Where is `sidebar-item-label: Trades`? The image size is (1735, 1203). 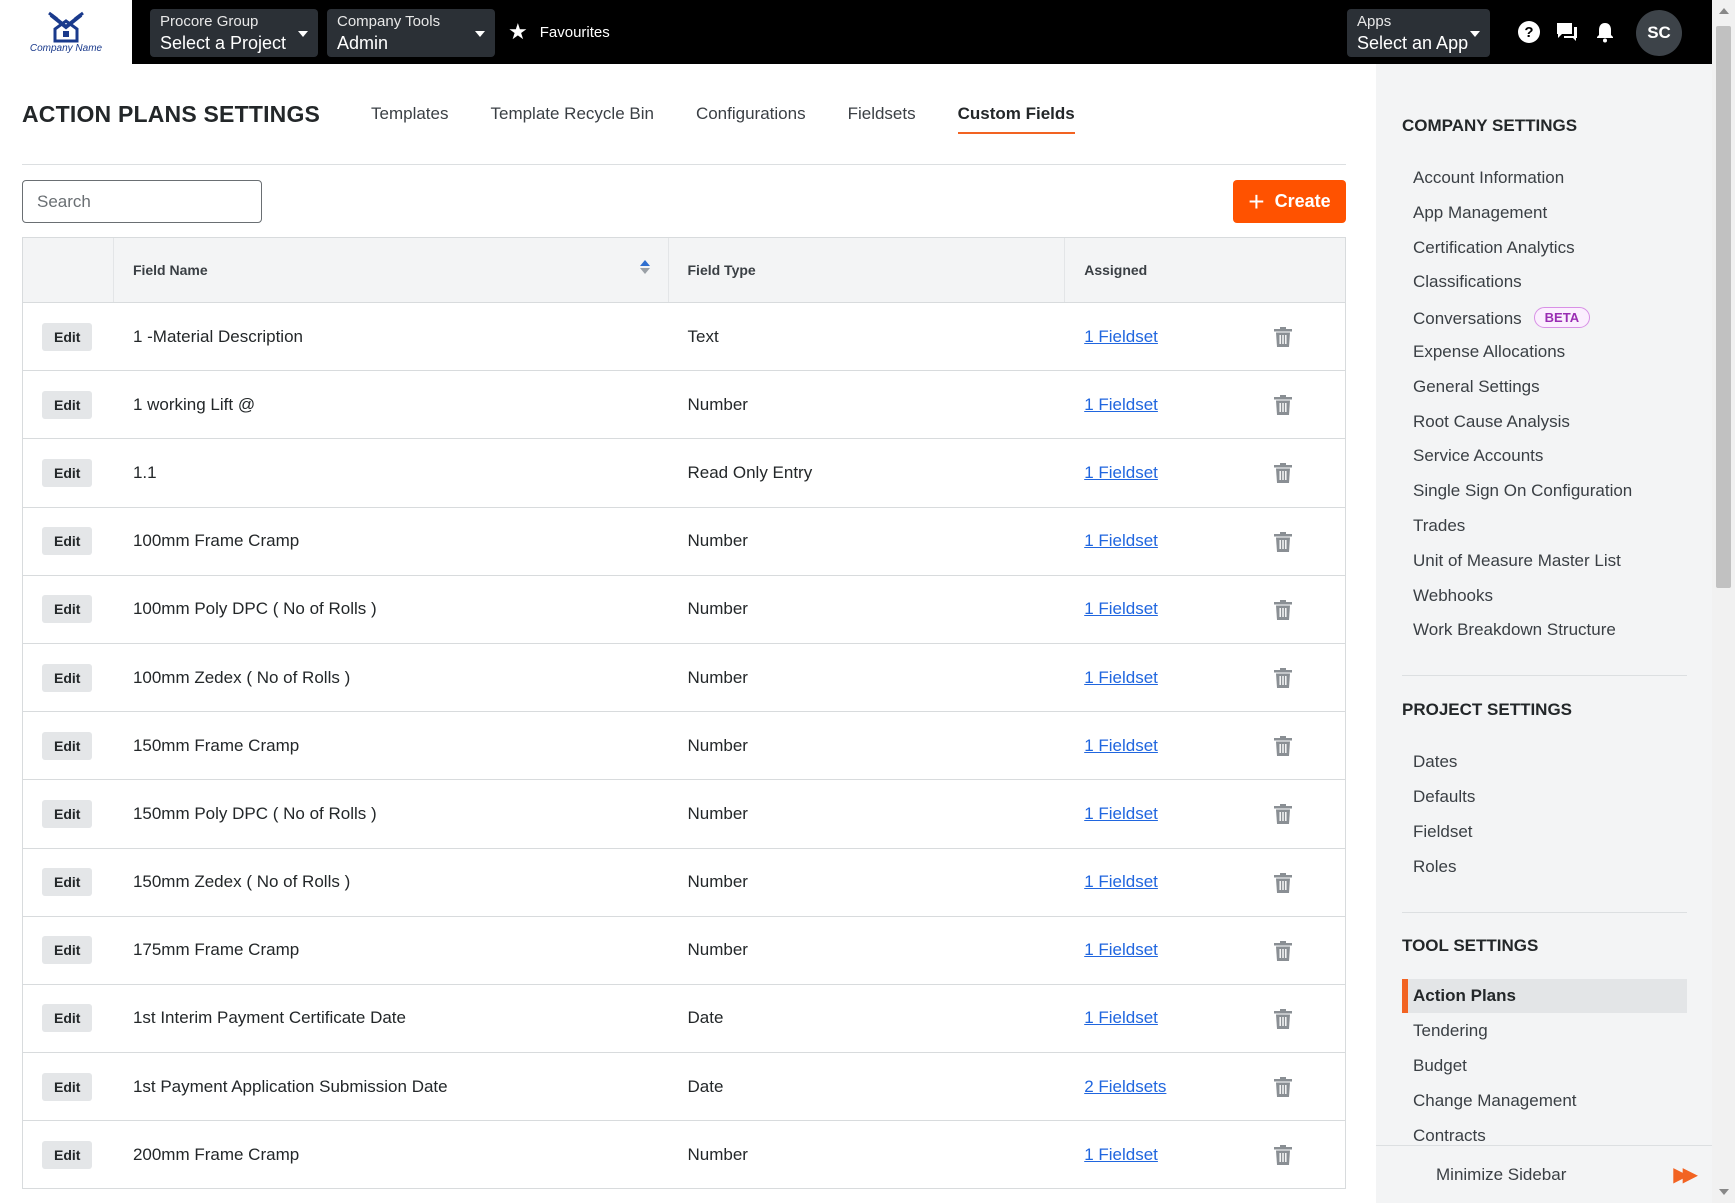 sidebar-item-label: Trades is located at coordinates (1439, 525).